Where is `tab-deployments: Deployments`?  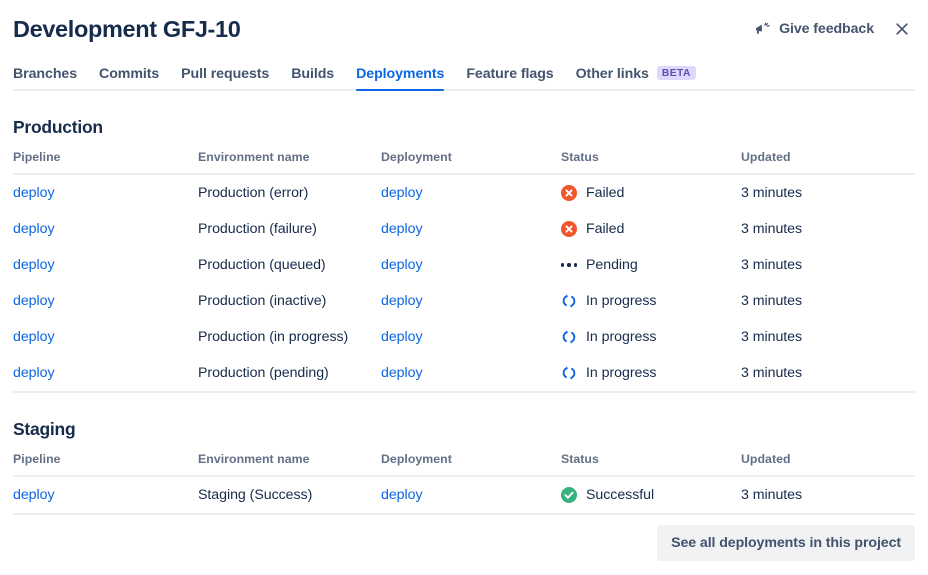 tab-deployments: Deployments is located at coordinates (400, 78).